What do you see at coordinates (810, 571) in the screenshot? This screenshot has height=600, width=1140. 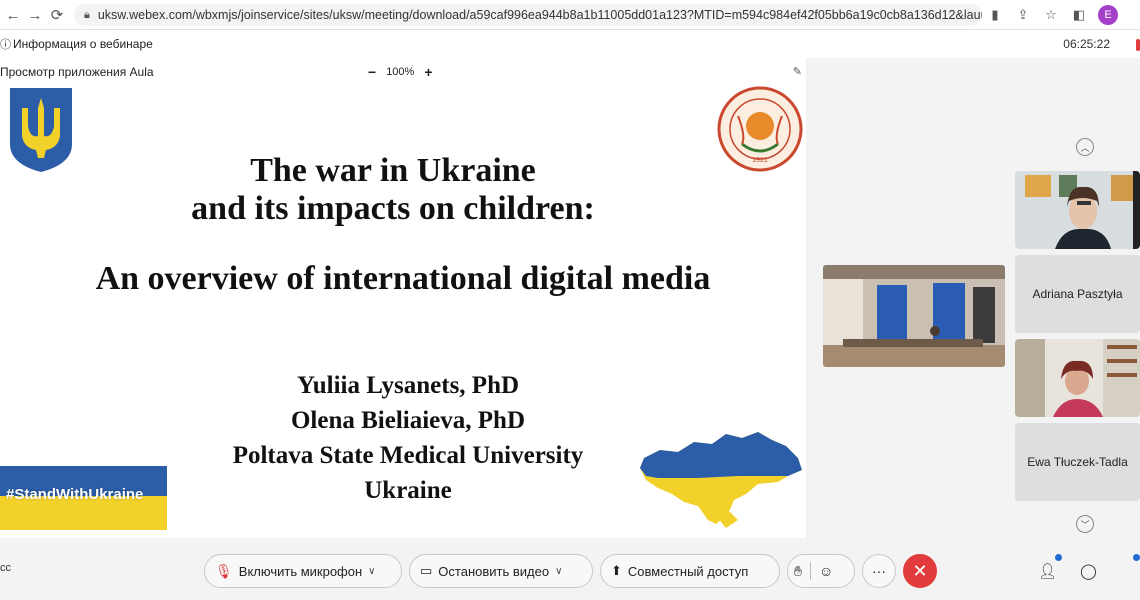 I see `divider` at bounding box center [810, 571].